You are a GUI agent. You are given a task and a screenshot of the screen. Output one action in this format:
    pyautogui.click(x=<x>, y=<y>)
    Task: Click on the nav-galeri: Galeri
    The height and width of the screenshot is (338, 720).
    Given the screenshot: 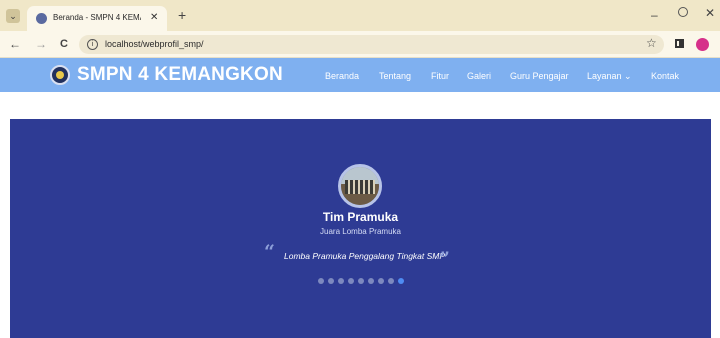 What is the action you would take?
    pyautogui.click(x=479, y=76)
    